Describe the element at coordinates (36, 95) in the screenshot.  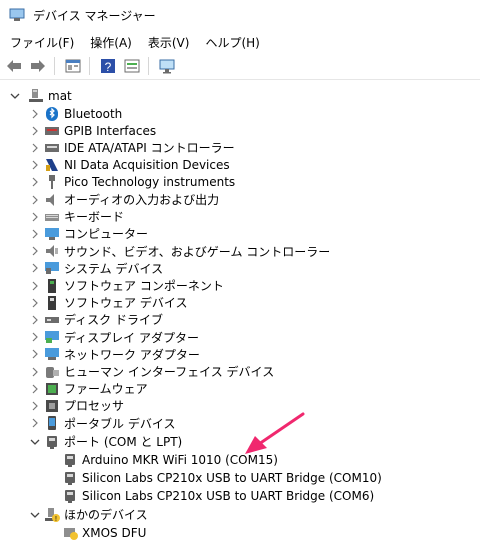
I see `computer-root-icon` at that location.